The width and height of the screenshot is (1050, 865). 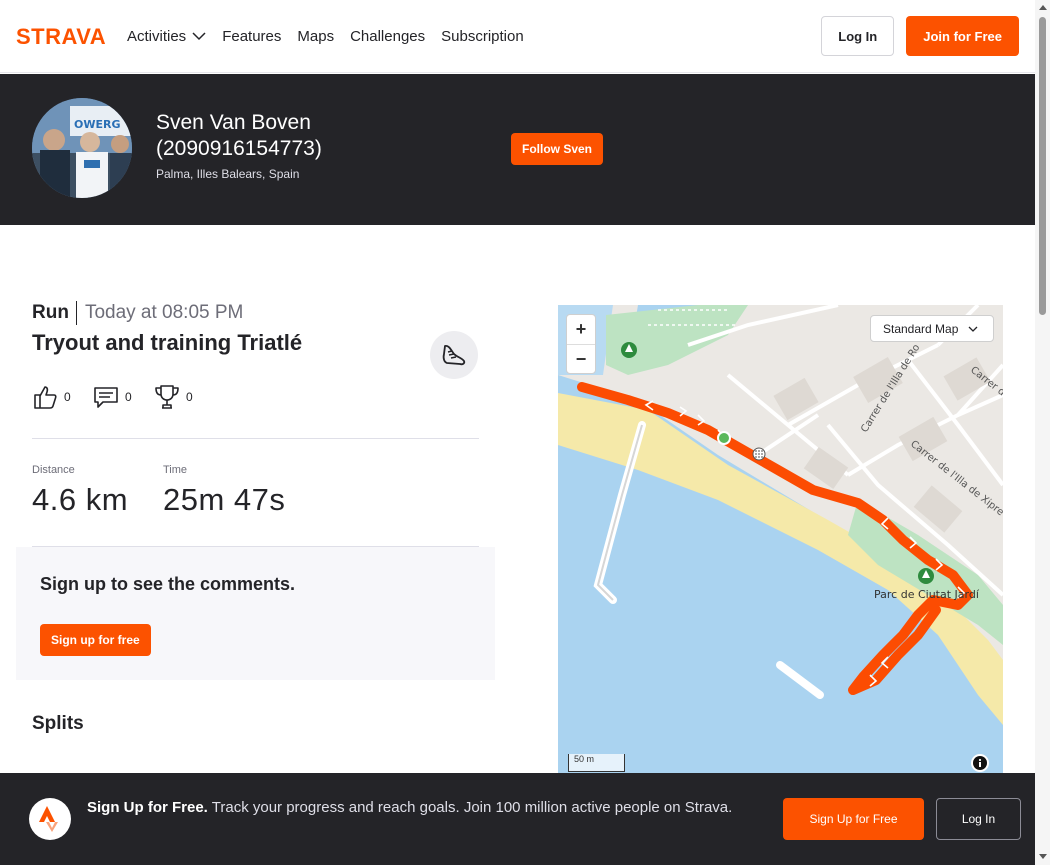 What do you see at coordinates (53, 470) in the screenshot?
I see `stat-distance-label: Distance` at bounding box center [53, 470].